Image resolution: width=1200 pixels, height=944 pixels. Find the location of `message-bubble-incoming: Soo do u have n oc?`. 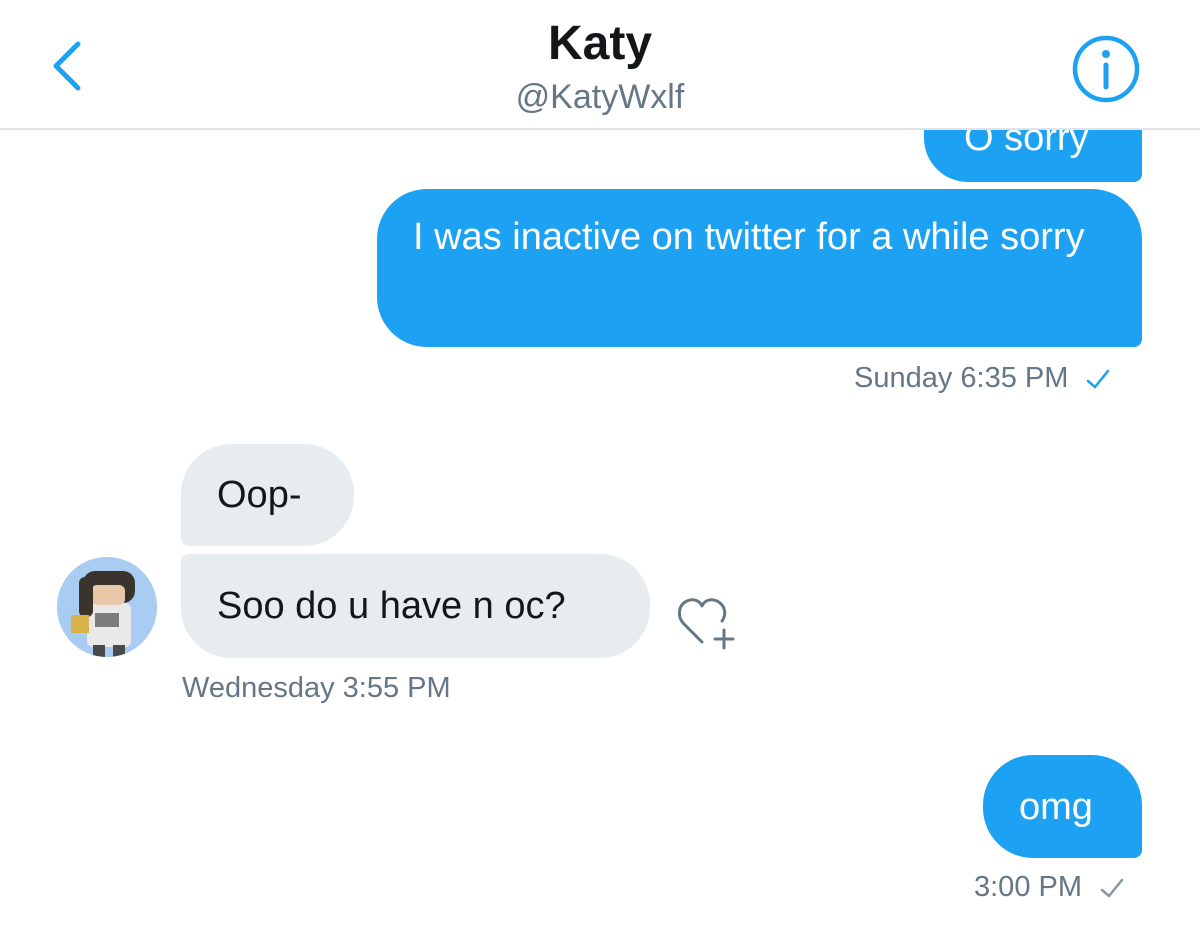

message-bubble-incoming: Soo do u have n oc? is located at coordinates (415, 606).